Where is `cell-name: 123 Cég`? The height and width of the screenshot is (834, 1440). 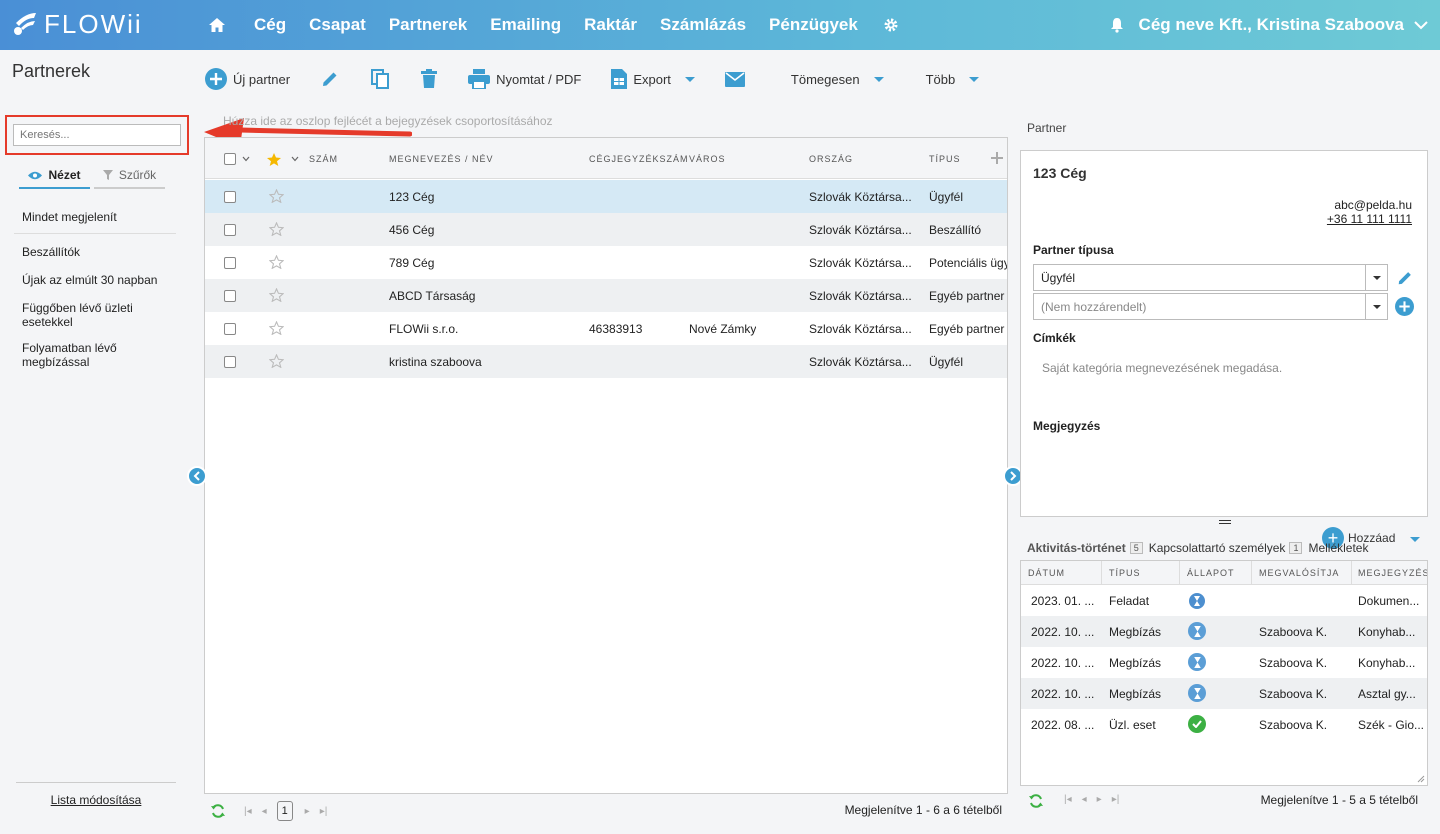 cell-name: 123 Cég is located at coordinates (412, 197).